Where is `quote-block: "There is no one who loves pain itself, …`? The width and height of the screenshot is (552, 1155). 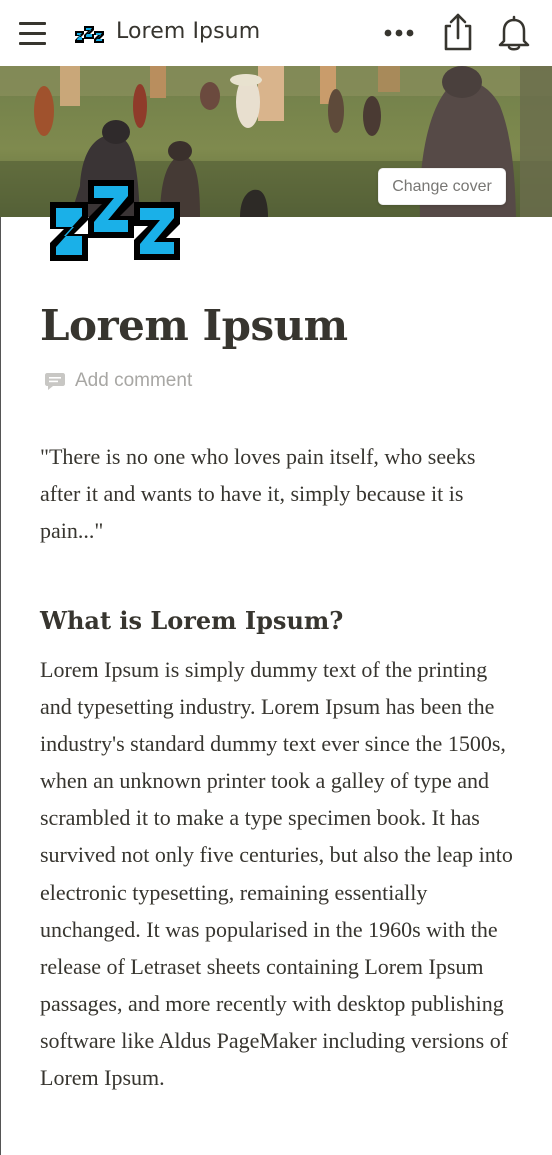 quote-block: "There is no one who loves pain itself, … is located at coordinates (280, 493).